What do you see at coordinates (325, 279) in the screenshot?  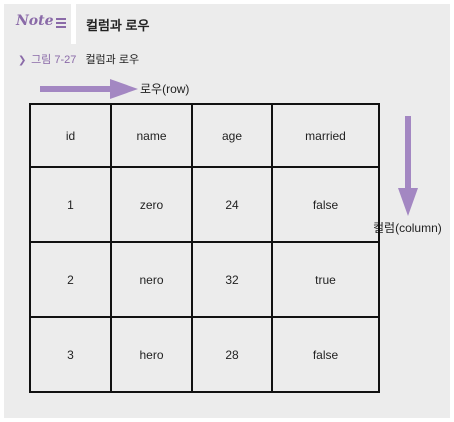 I see `cell-married: true` at bounding box center [325, 279].